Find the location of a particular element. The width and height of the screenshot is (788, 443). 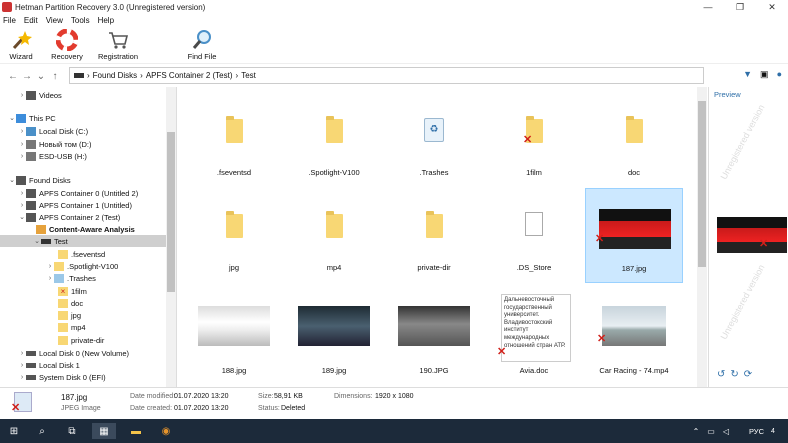

tree-item-apfs-0: › APFS Container 0 (Untitled 2) is located at coordinates (78, 193).